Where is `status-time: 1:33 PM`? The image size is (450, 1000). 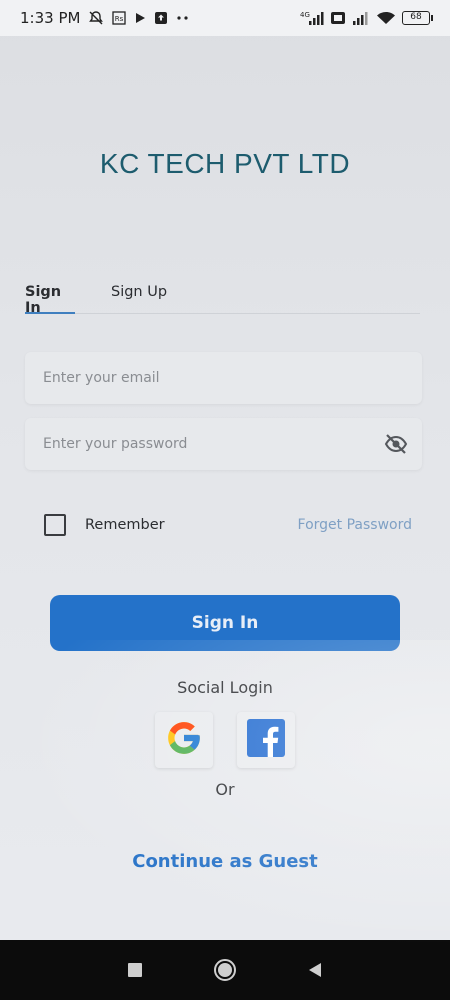 status-time: 1:33 PM is located at coordinates (50, 18).